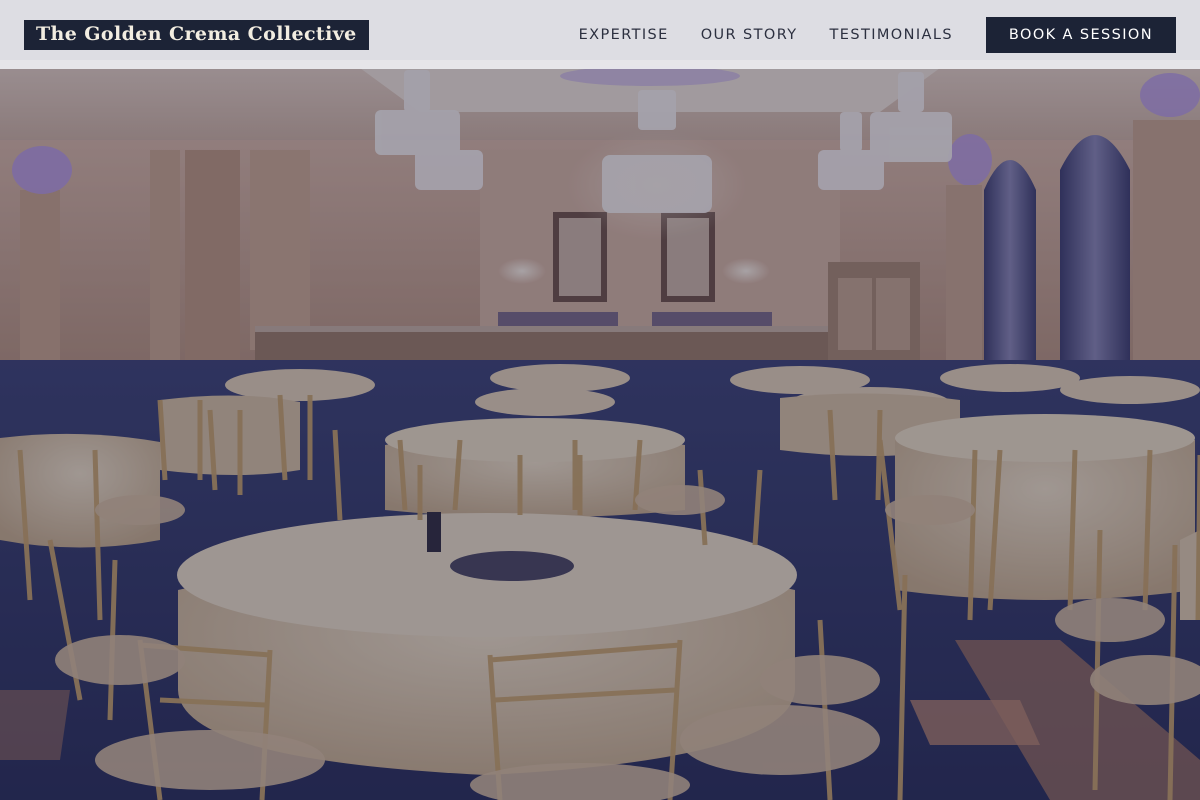  What do you see at coordinates (624, 35) in the screenshot?
I see `nav-link-expertise: EXPERTISE` at bounding box center [624, 35].